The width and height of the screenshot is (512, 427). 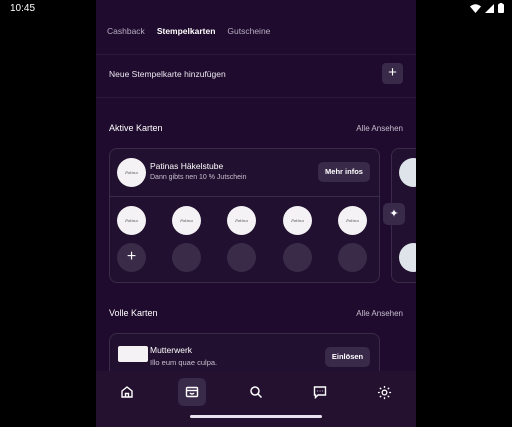 What do you see at coordinates (256, 76) in the screenshot?
I see `add-stamp-card-row: Neue Stempelkarte hinzufügen +` at bounding box center [256, 76].